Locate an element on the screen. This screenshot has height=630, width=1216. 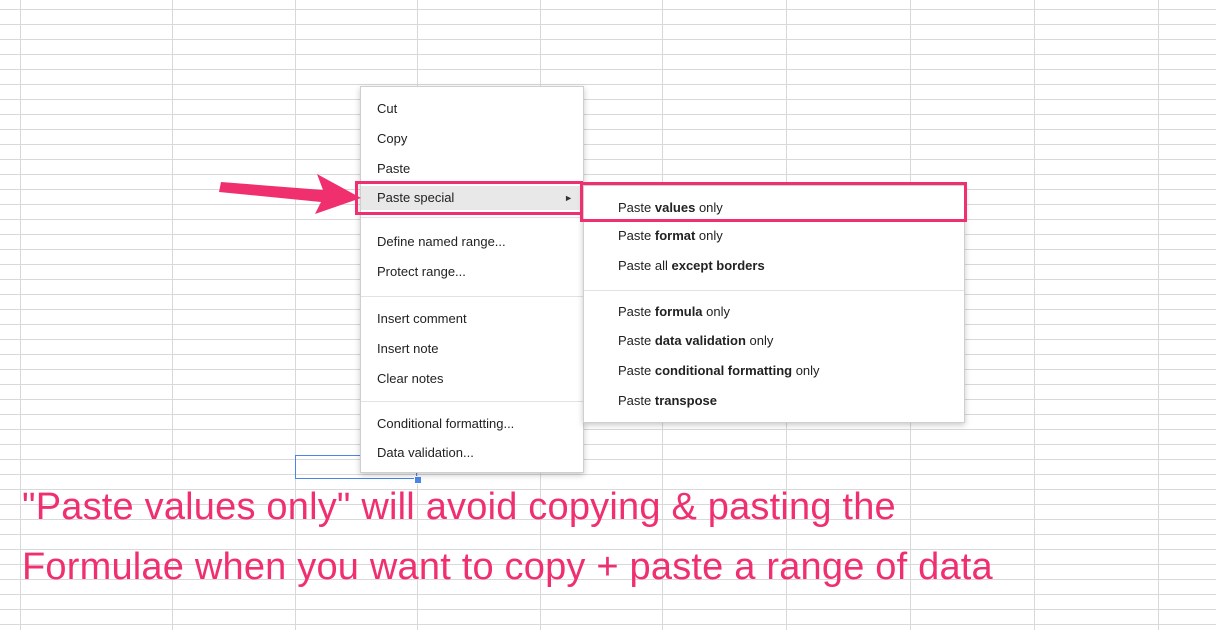
item-text-bold: except borders is located at coordinates (718, 265).